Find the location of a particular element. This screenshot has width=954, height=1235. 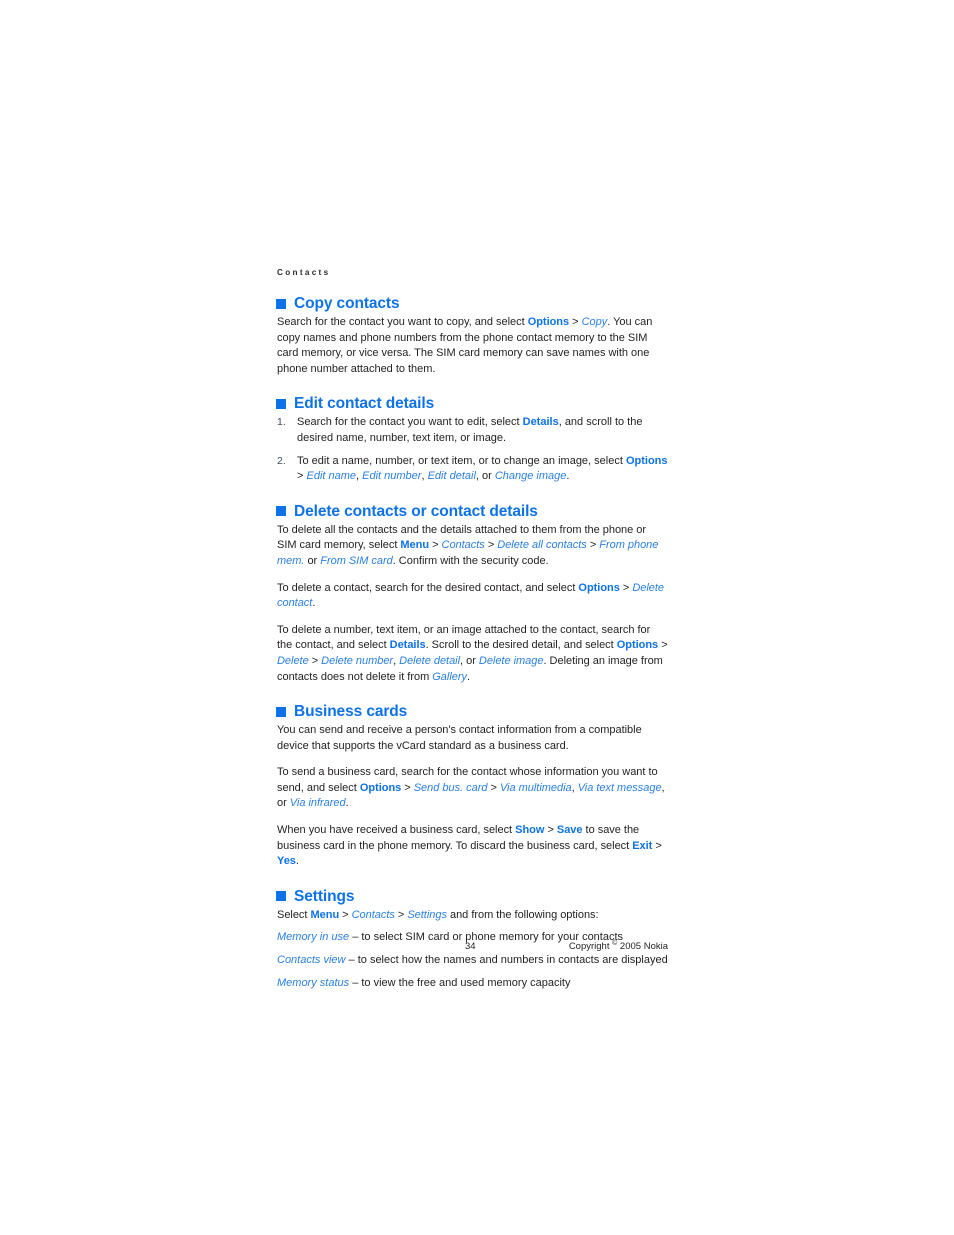

ui-menu-item-label: Delete image is located at coordinates (511, 660).